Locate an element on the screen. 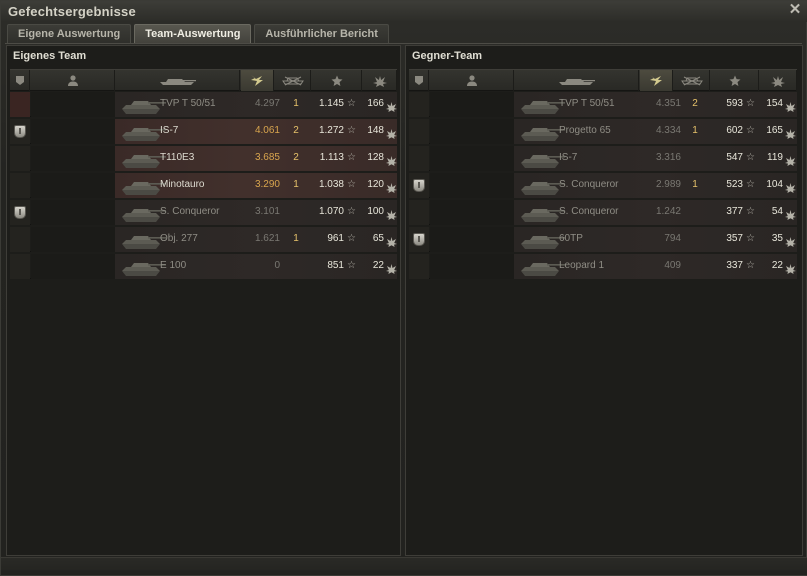 The image size is (807, 576). table-row: TVP T 50/51 4.351 2 593 ☆ 154 is located at coordinates (603, 104).